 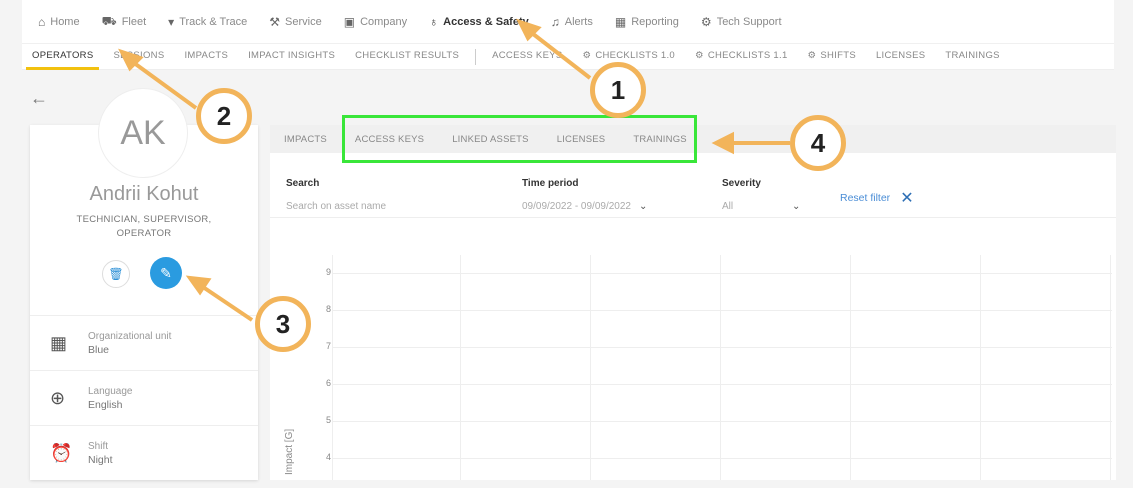 I want to click on content-tab-impacts: IMPACTS, so click(x=305, y=139).